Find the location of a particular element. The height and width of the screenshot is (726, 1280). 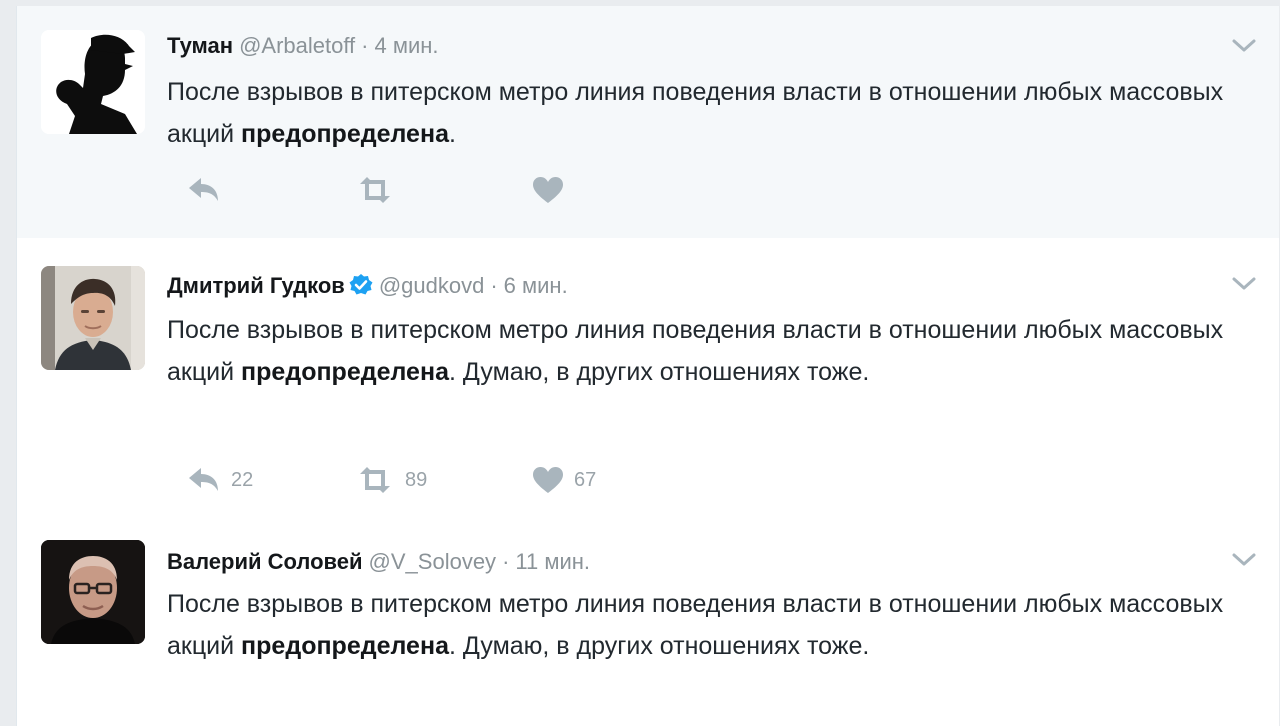

author-handle: @V_Solovey is located at coordinates (433, 561).